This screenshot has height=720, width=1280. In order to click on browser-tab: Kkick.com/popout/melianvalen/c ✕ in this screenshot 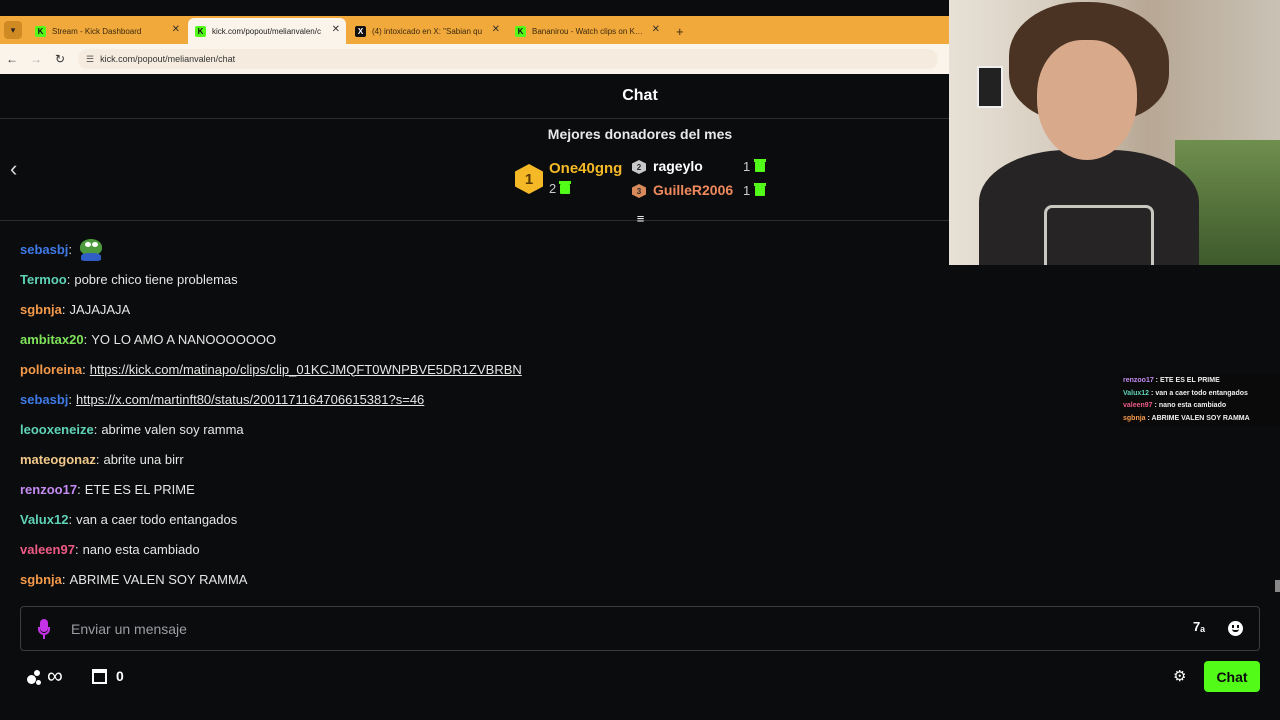, I will do `click(267, 31)`.